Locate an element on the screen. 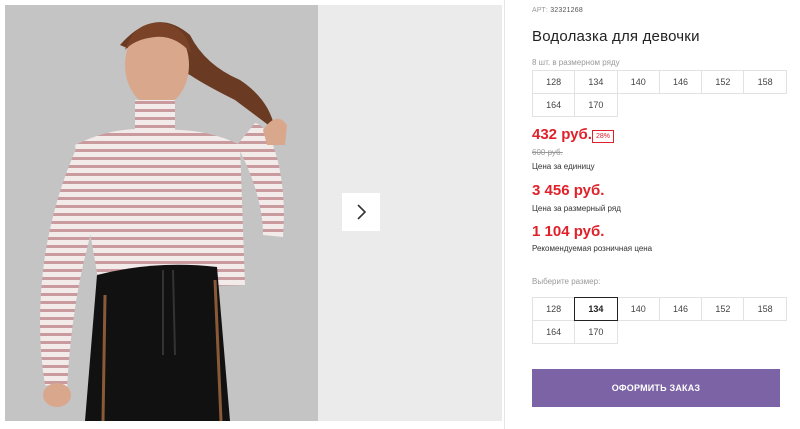  size-option: 134 is located at coordinates (596, 309).